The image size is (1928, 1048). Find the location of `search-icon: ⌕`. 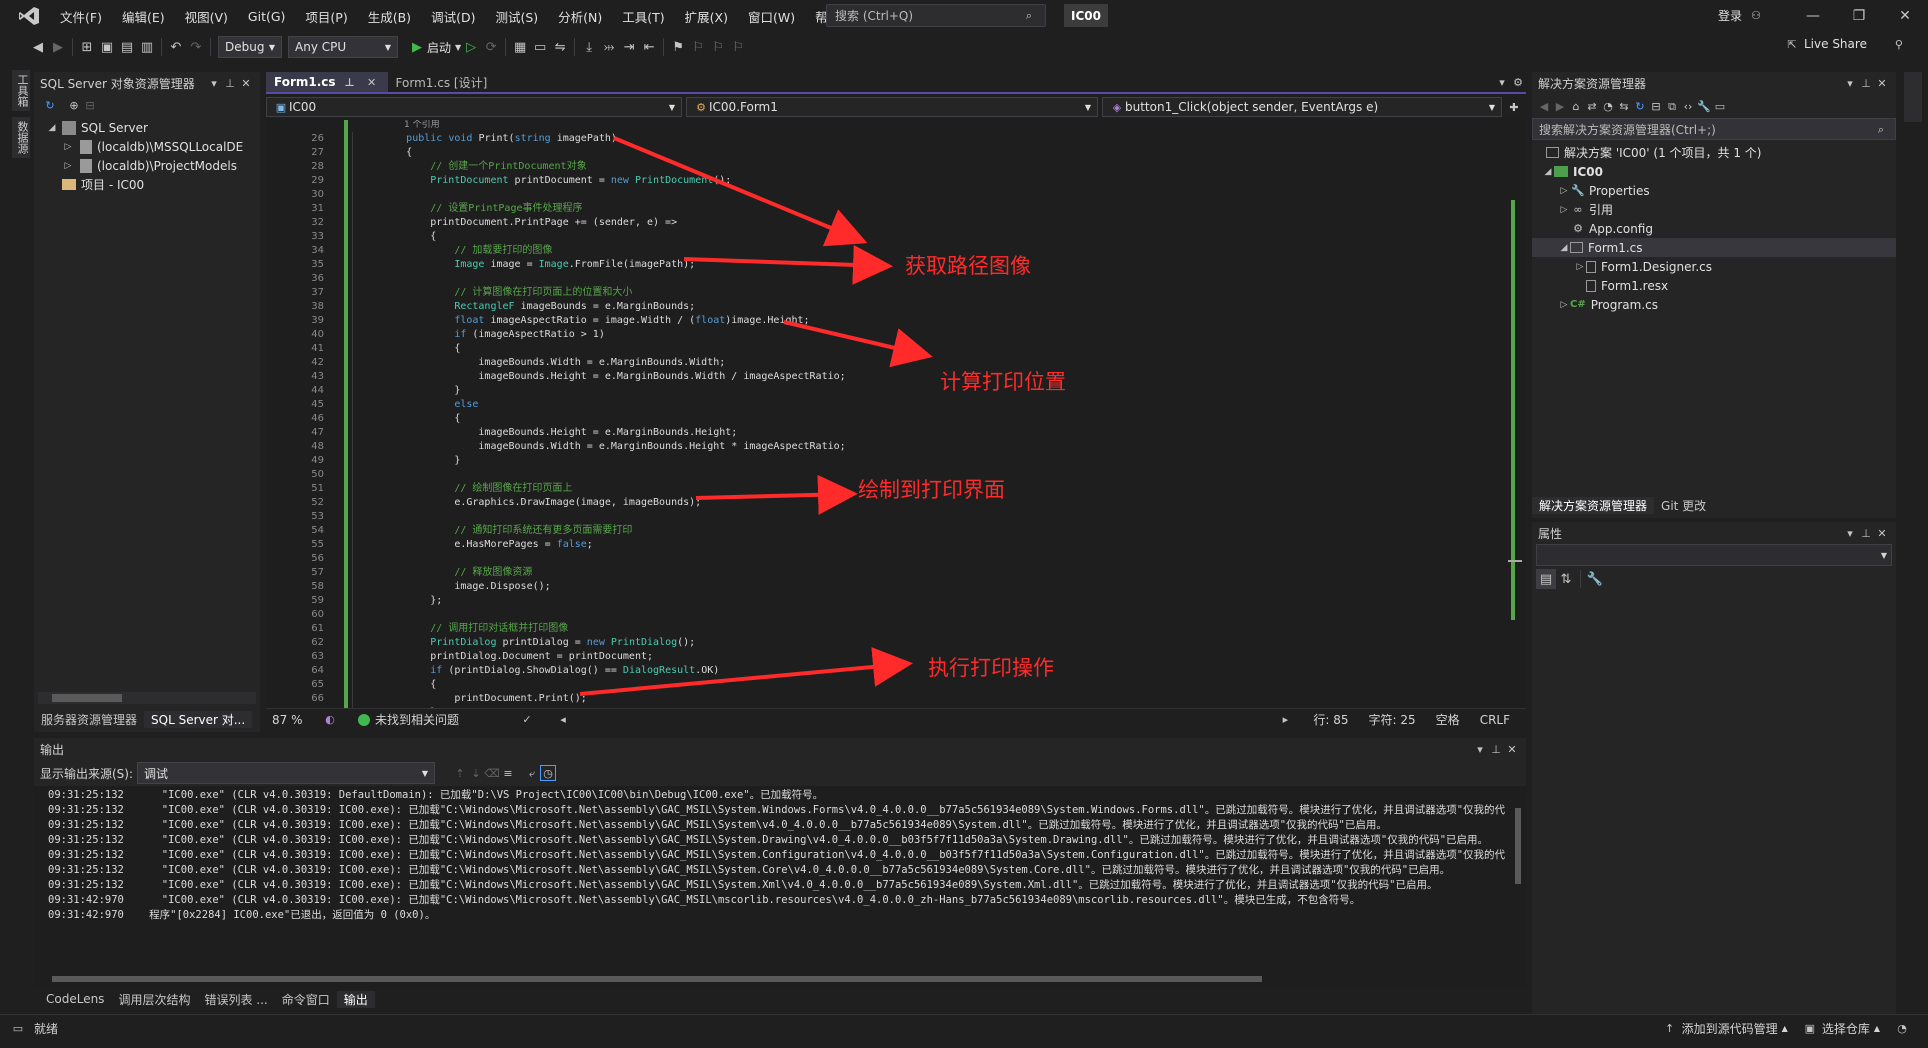

search-icon: ⌕ is located at coordinates (1881, 129).